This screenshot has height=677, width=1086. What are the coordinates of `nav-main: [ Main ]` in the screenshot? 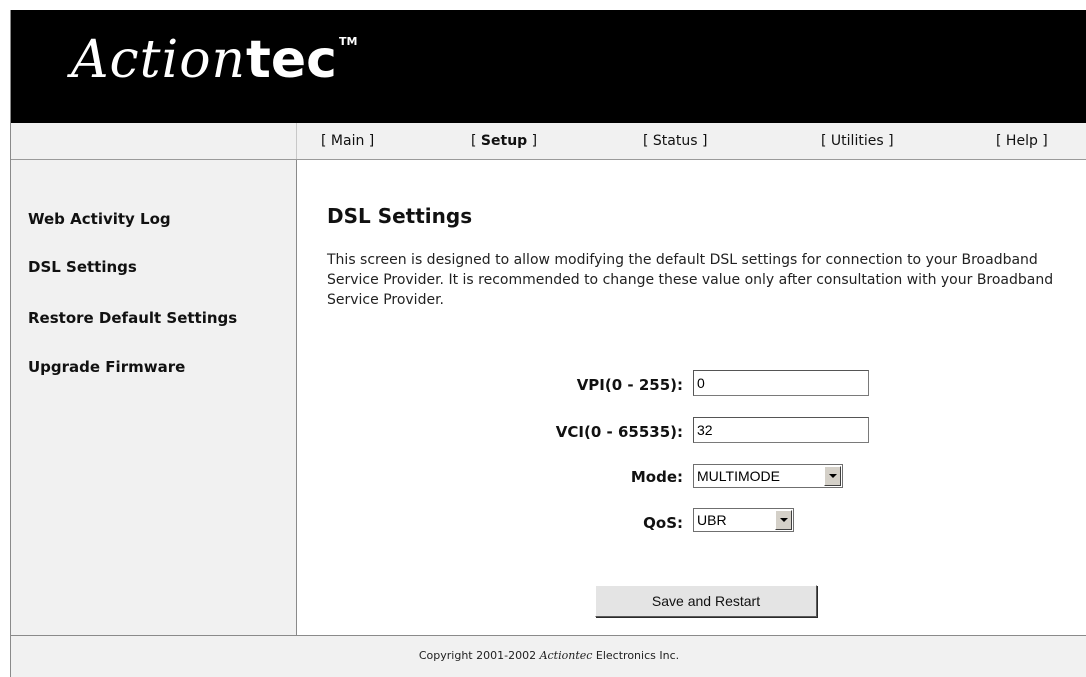 It's located at (347, 141).